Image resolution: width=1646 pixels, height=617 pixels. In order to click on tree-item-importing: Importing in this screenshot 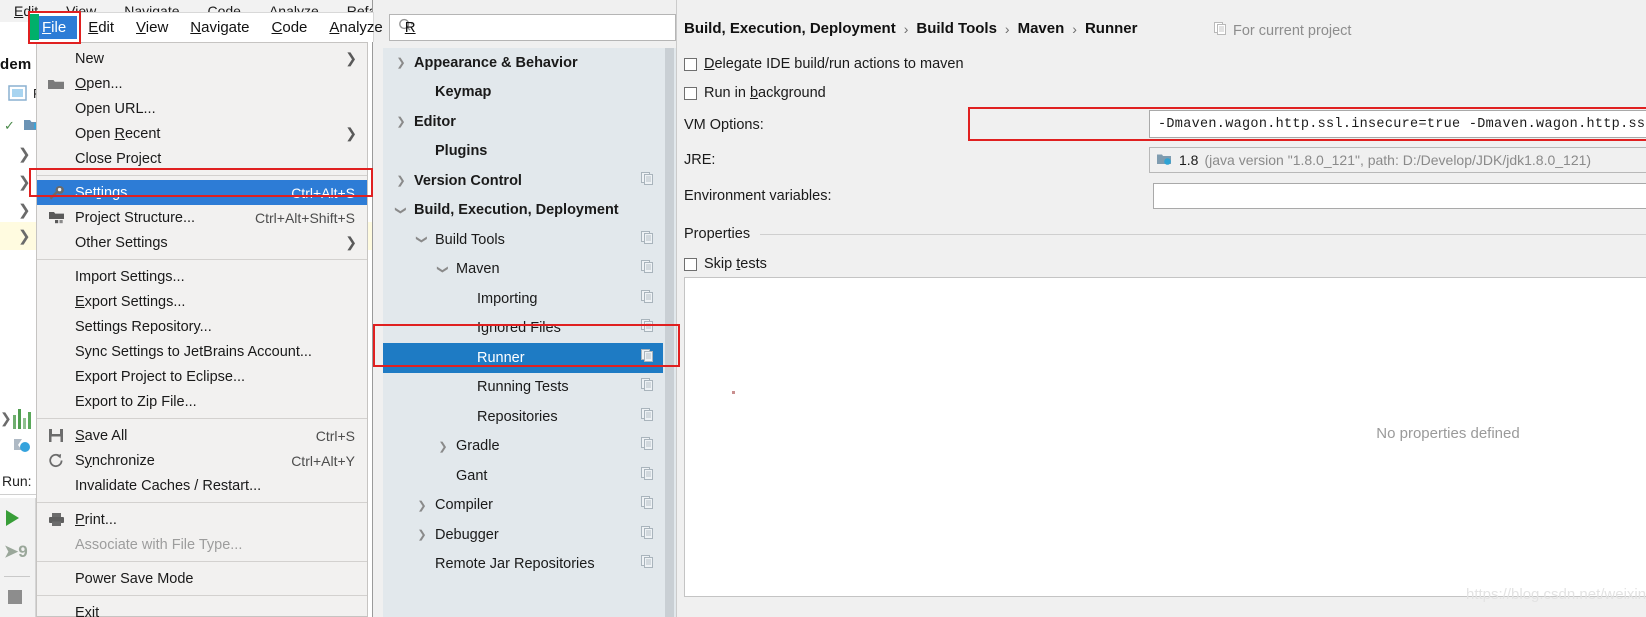, I will do `click(529, 299)`.